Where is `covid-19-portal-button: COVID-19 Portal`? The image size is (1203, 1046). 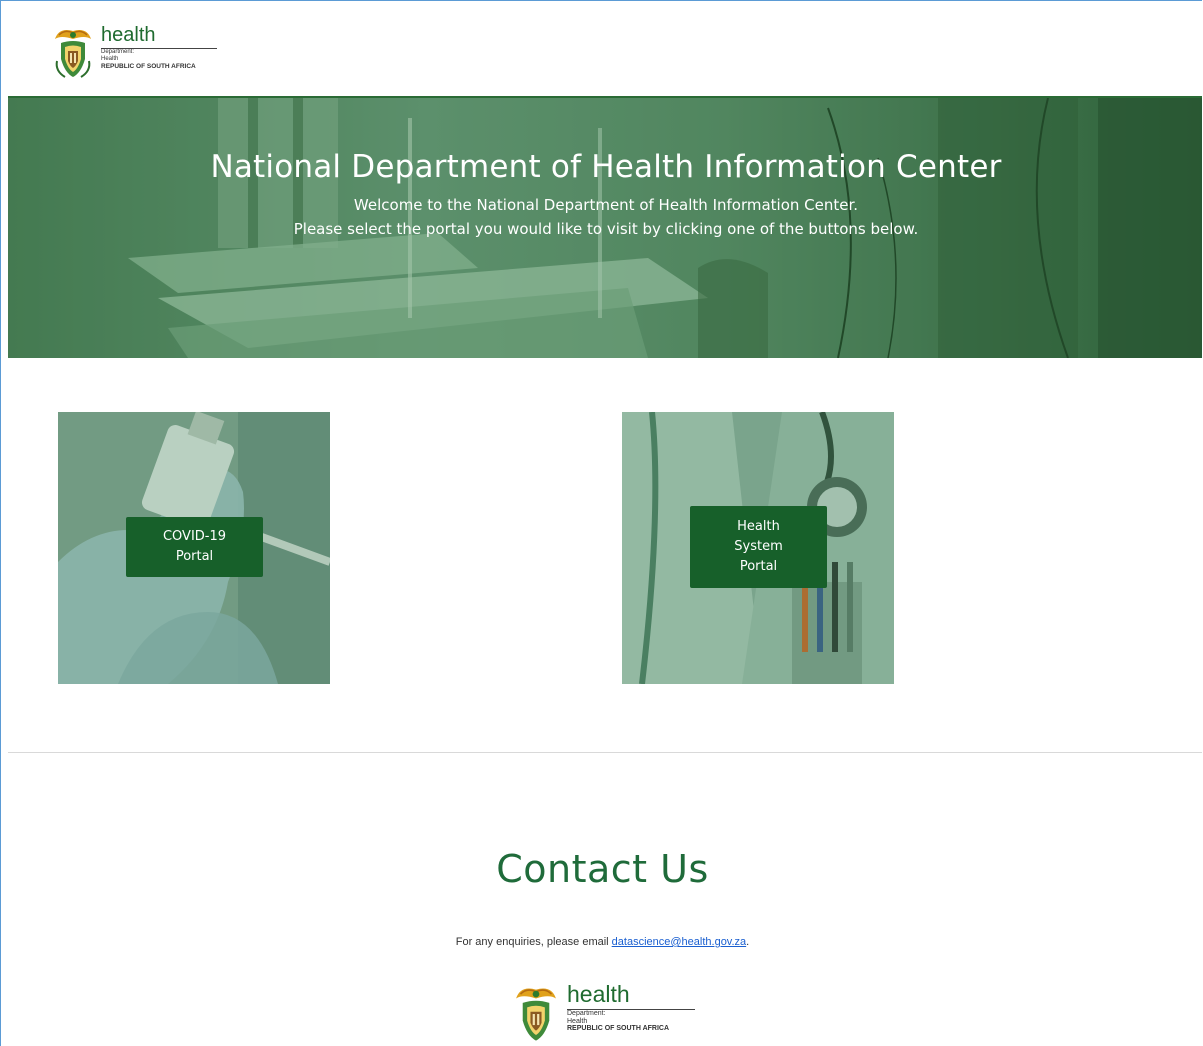 covid-19-portal-button: COVID-19 Portal is located at coordinates (194, 547).